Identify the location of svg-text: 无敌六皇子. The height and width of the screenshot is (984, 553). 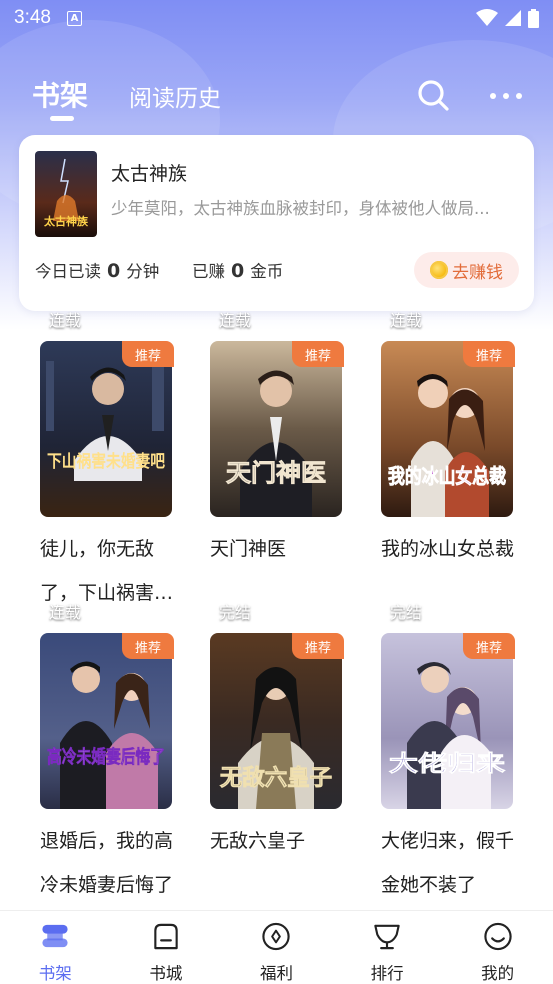
(276, 778).